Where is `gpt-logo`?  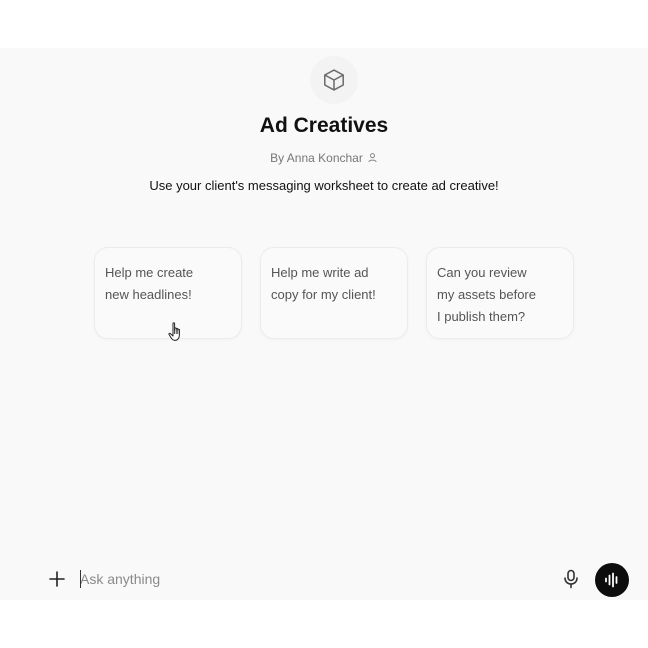 gpt-logo is located at coordinates (334, 80).